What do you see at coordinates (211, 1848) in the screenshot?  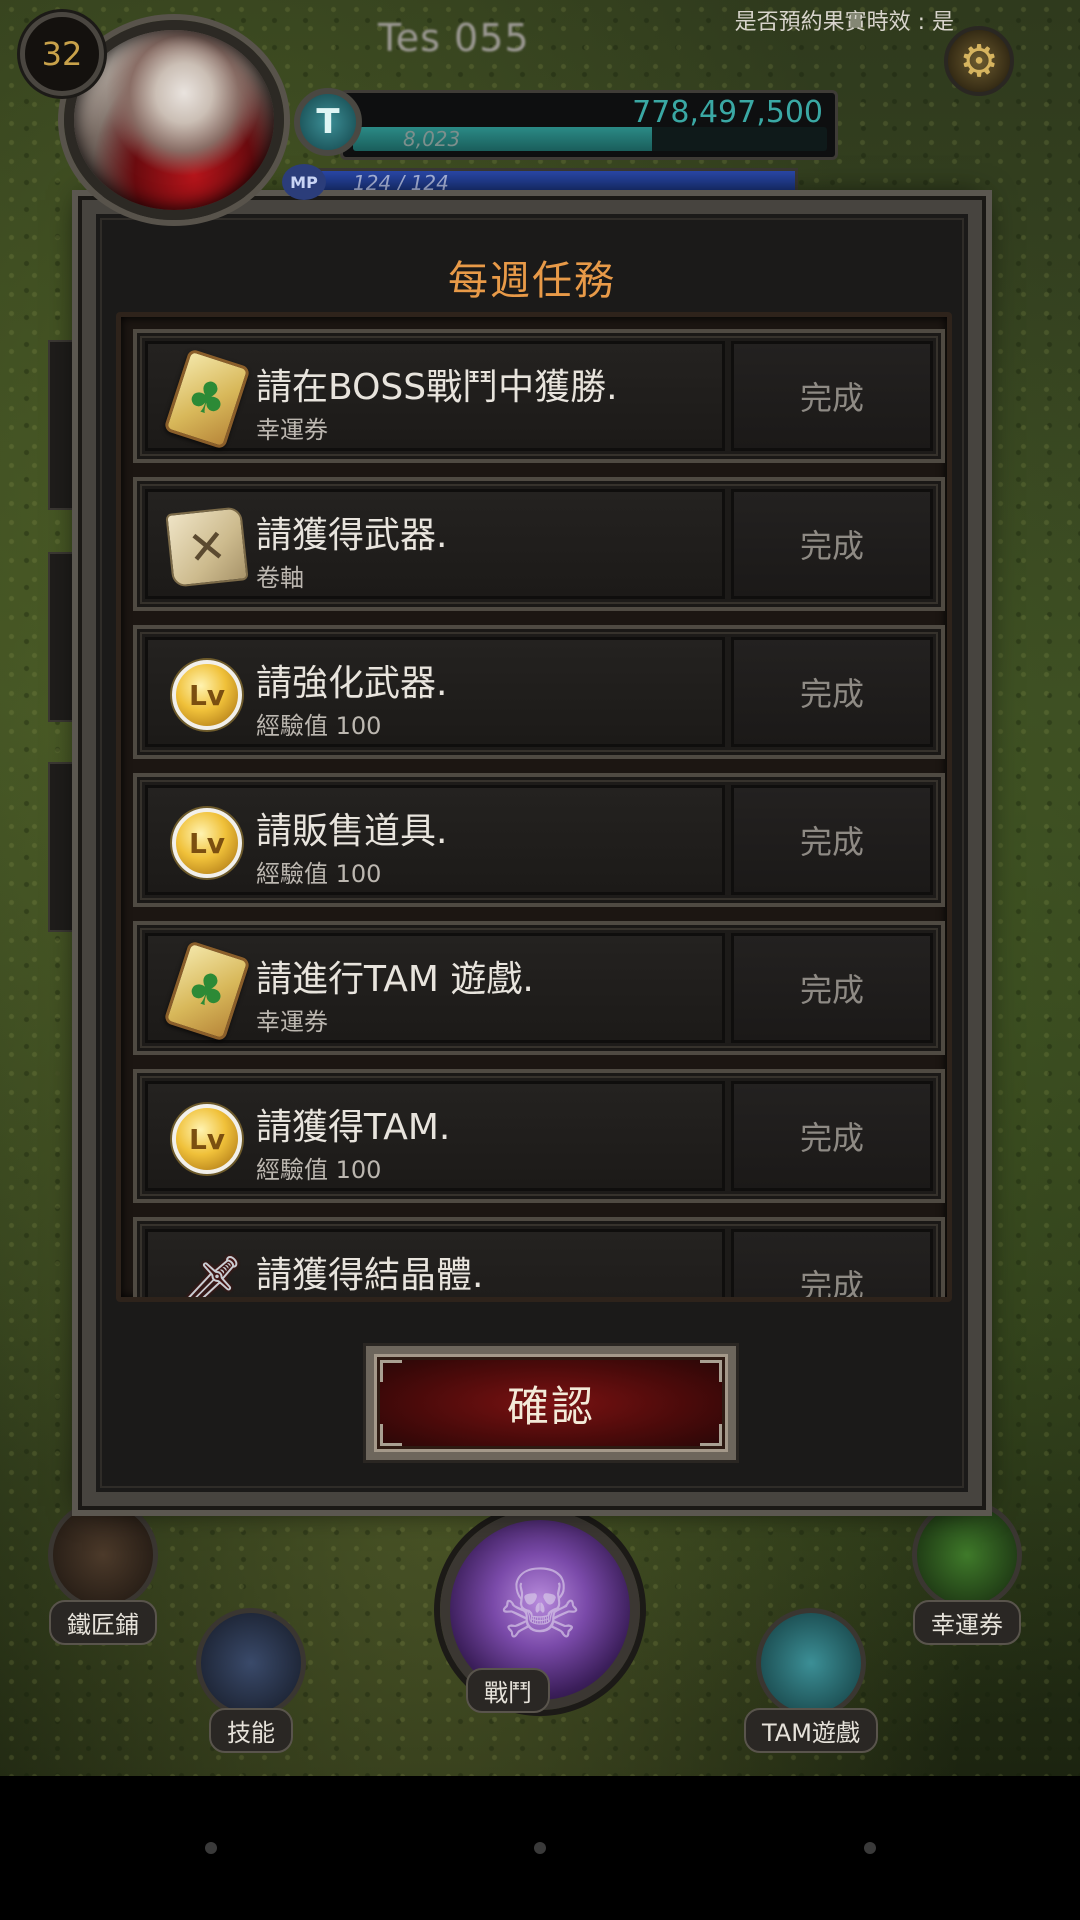 I see `nav-back-button` at bounding box center [211, 1848].